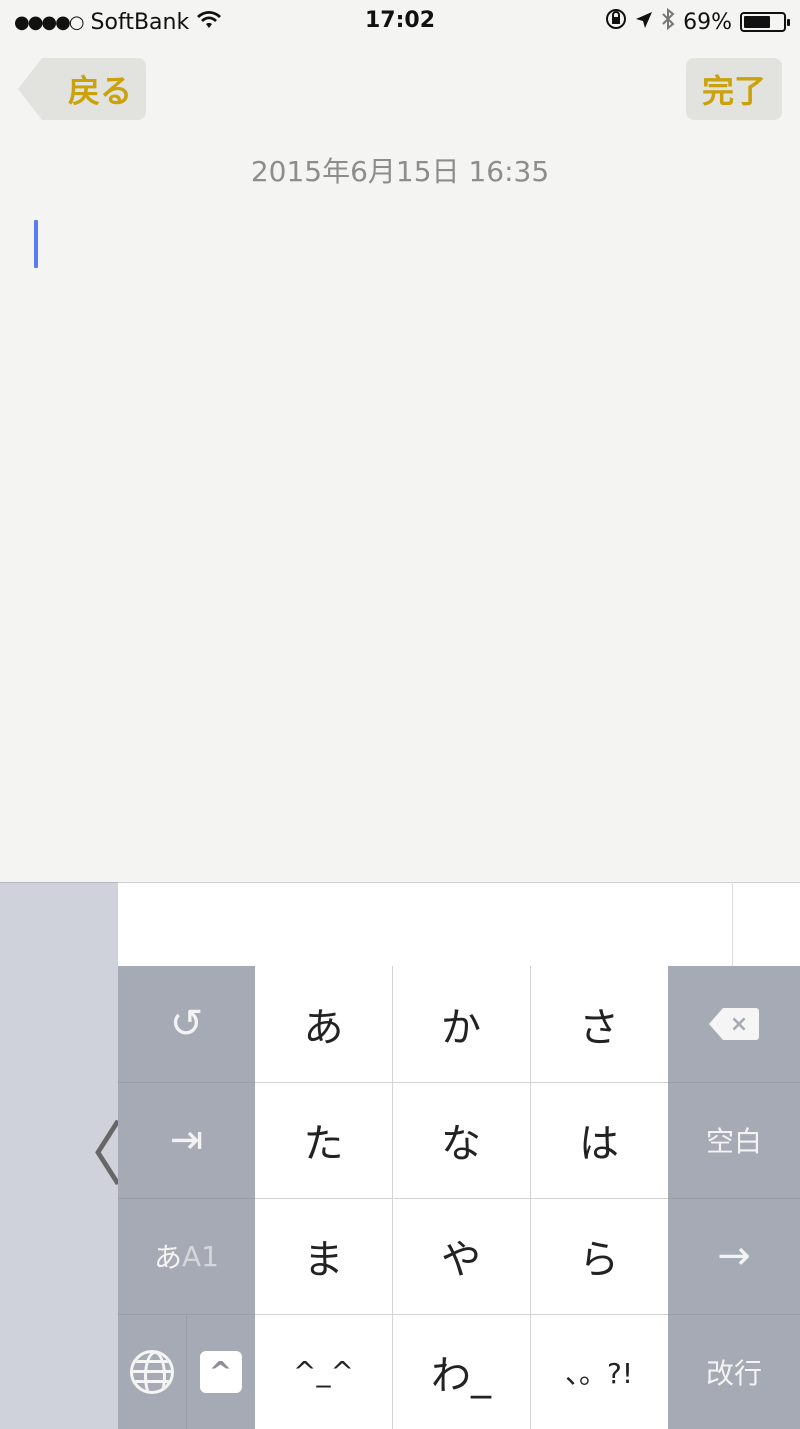 This screenshot has height=1429, width=800. I want to click on undo-key: ↺, so click(186, 1024).